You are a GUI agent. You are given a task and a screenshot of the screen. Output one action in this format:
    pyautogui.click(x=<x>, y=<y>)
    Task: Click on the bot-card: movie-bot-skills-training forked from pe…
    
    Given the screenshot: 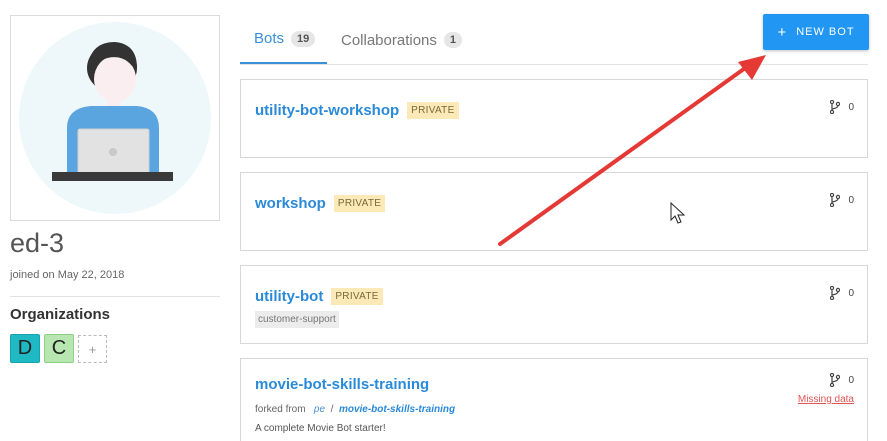 What is the action you would take?
    pyautogui.click(x=554, y=399)
    